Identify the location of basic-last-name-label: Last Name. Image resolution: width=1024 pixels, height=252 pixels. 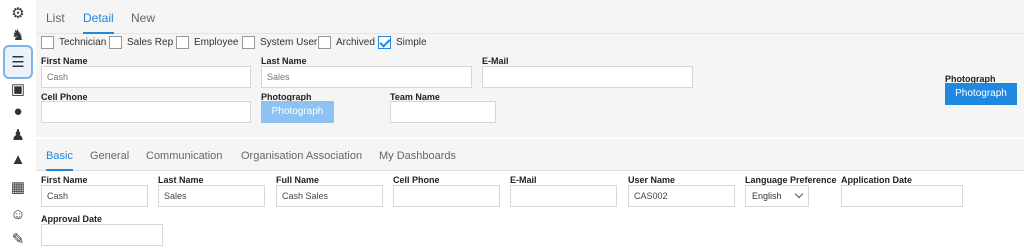
(181, 180).